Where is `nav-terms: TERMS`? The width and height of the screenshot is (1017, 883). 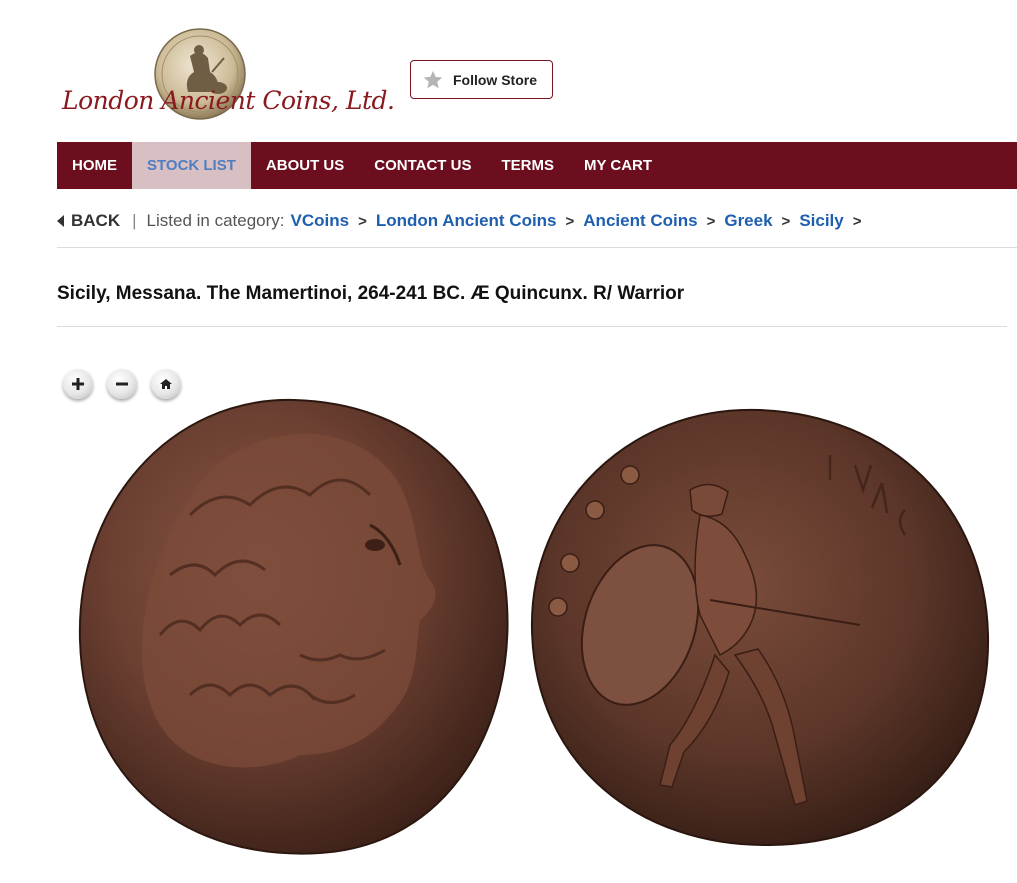 nav-terms: TERMS is located at coordinates (527, 165).